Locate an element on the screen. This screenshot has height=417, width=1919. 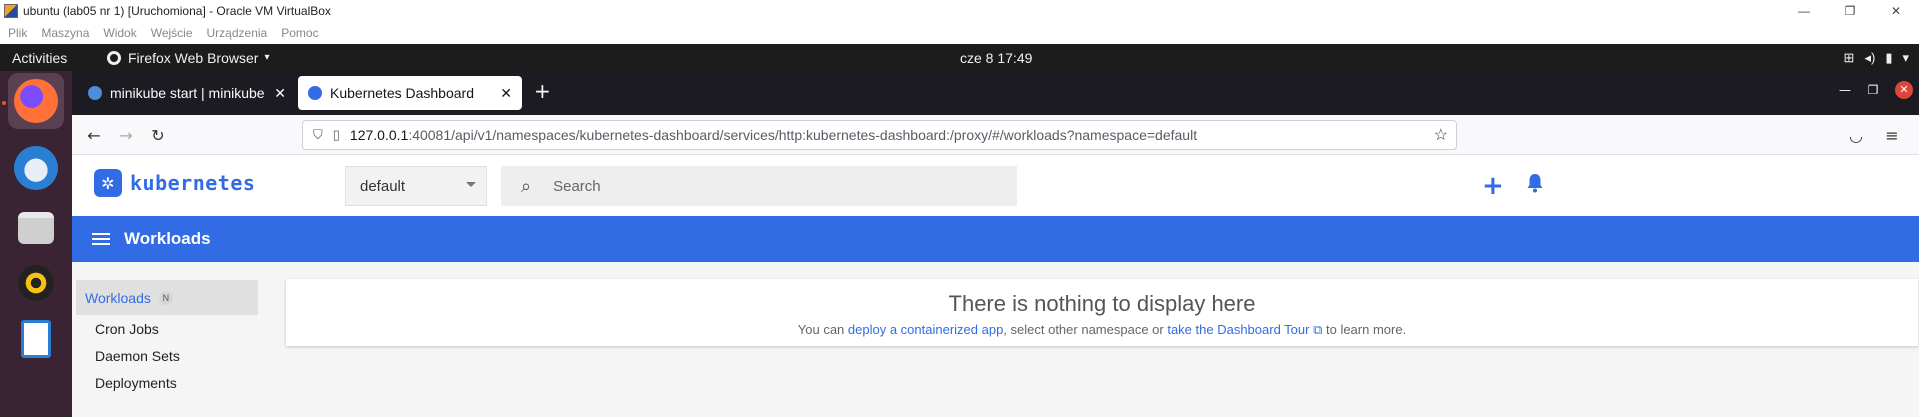
dashboard-tour-link: take the Dashboard Tour ⧉ is located at coordinates (1244, 329).